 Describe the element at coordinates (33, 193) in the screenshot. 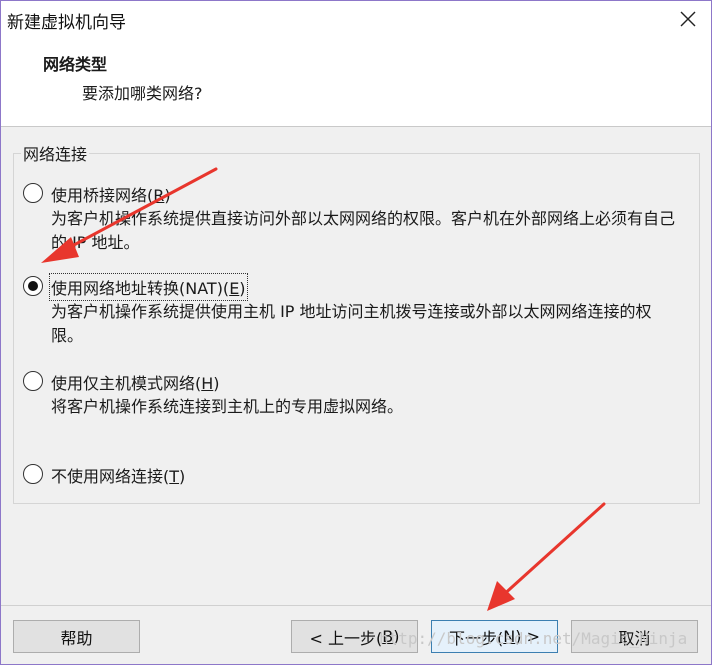

I see `radio-bridged` at that location.